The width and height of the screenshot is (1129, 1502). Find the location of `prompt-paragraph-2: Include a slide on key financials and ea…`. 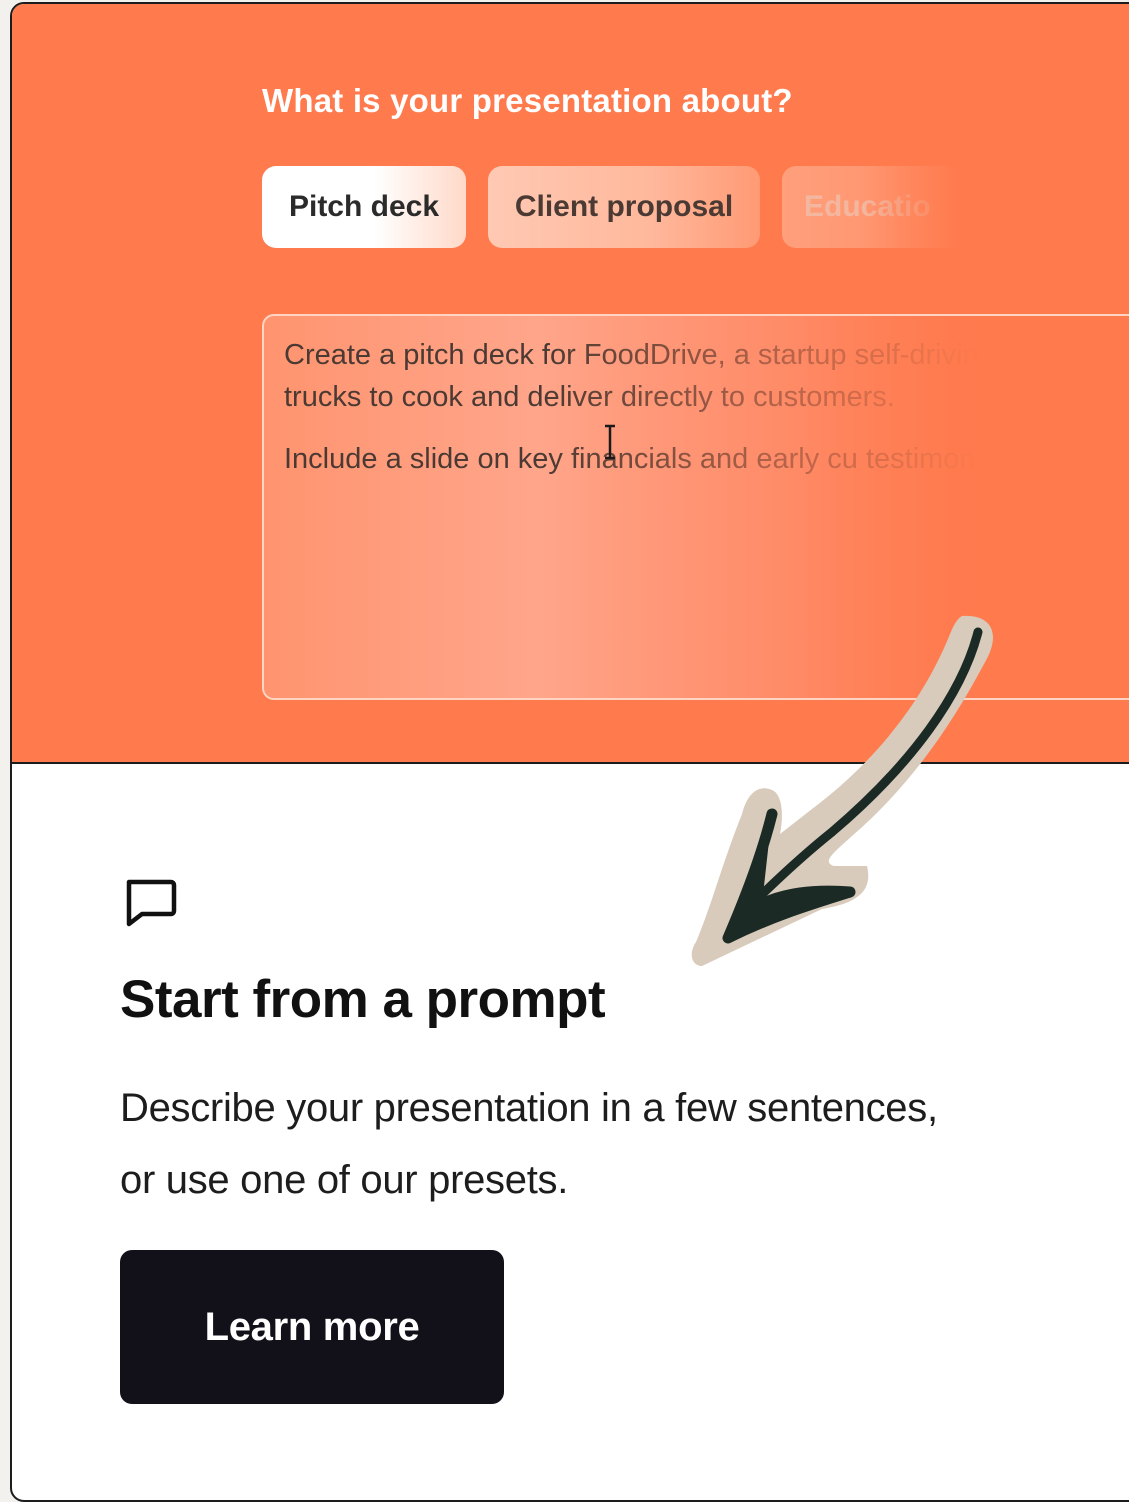

prompt-paragraph-2: Include a slide on key financials and ea… is located at coordinates (656, 459).